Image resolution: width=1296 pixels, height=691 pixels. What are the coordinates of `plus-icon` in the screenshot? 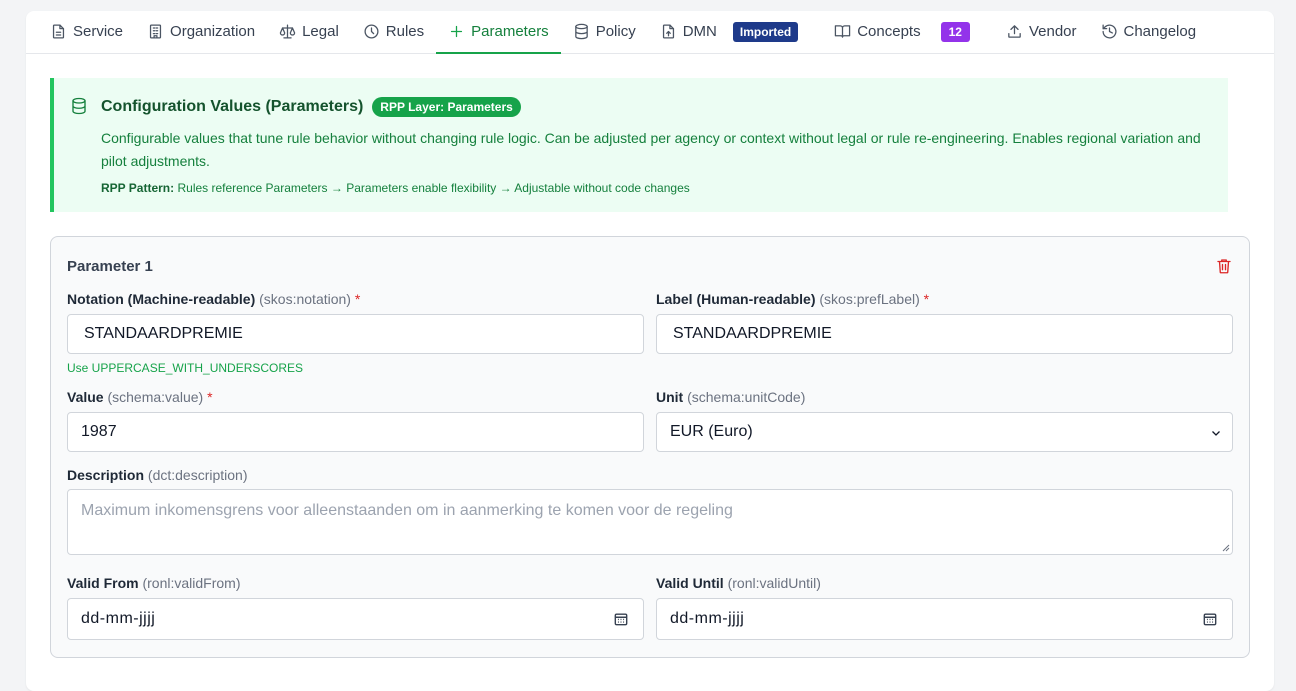 It's located at (457, 31).